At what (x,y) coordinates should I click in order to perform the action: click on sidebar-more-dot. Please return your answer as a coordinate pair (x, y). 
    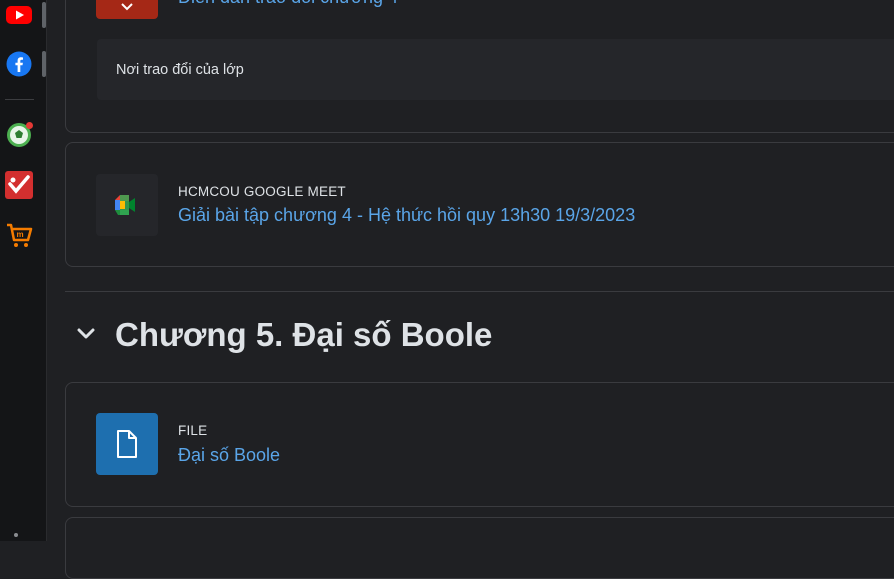
    Looking at the image, I should click on (16, 535).